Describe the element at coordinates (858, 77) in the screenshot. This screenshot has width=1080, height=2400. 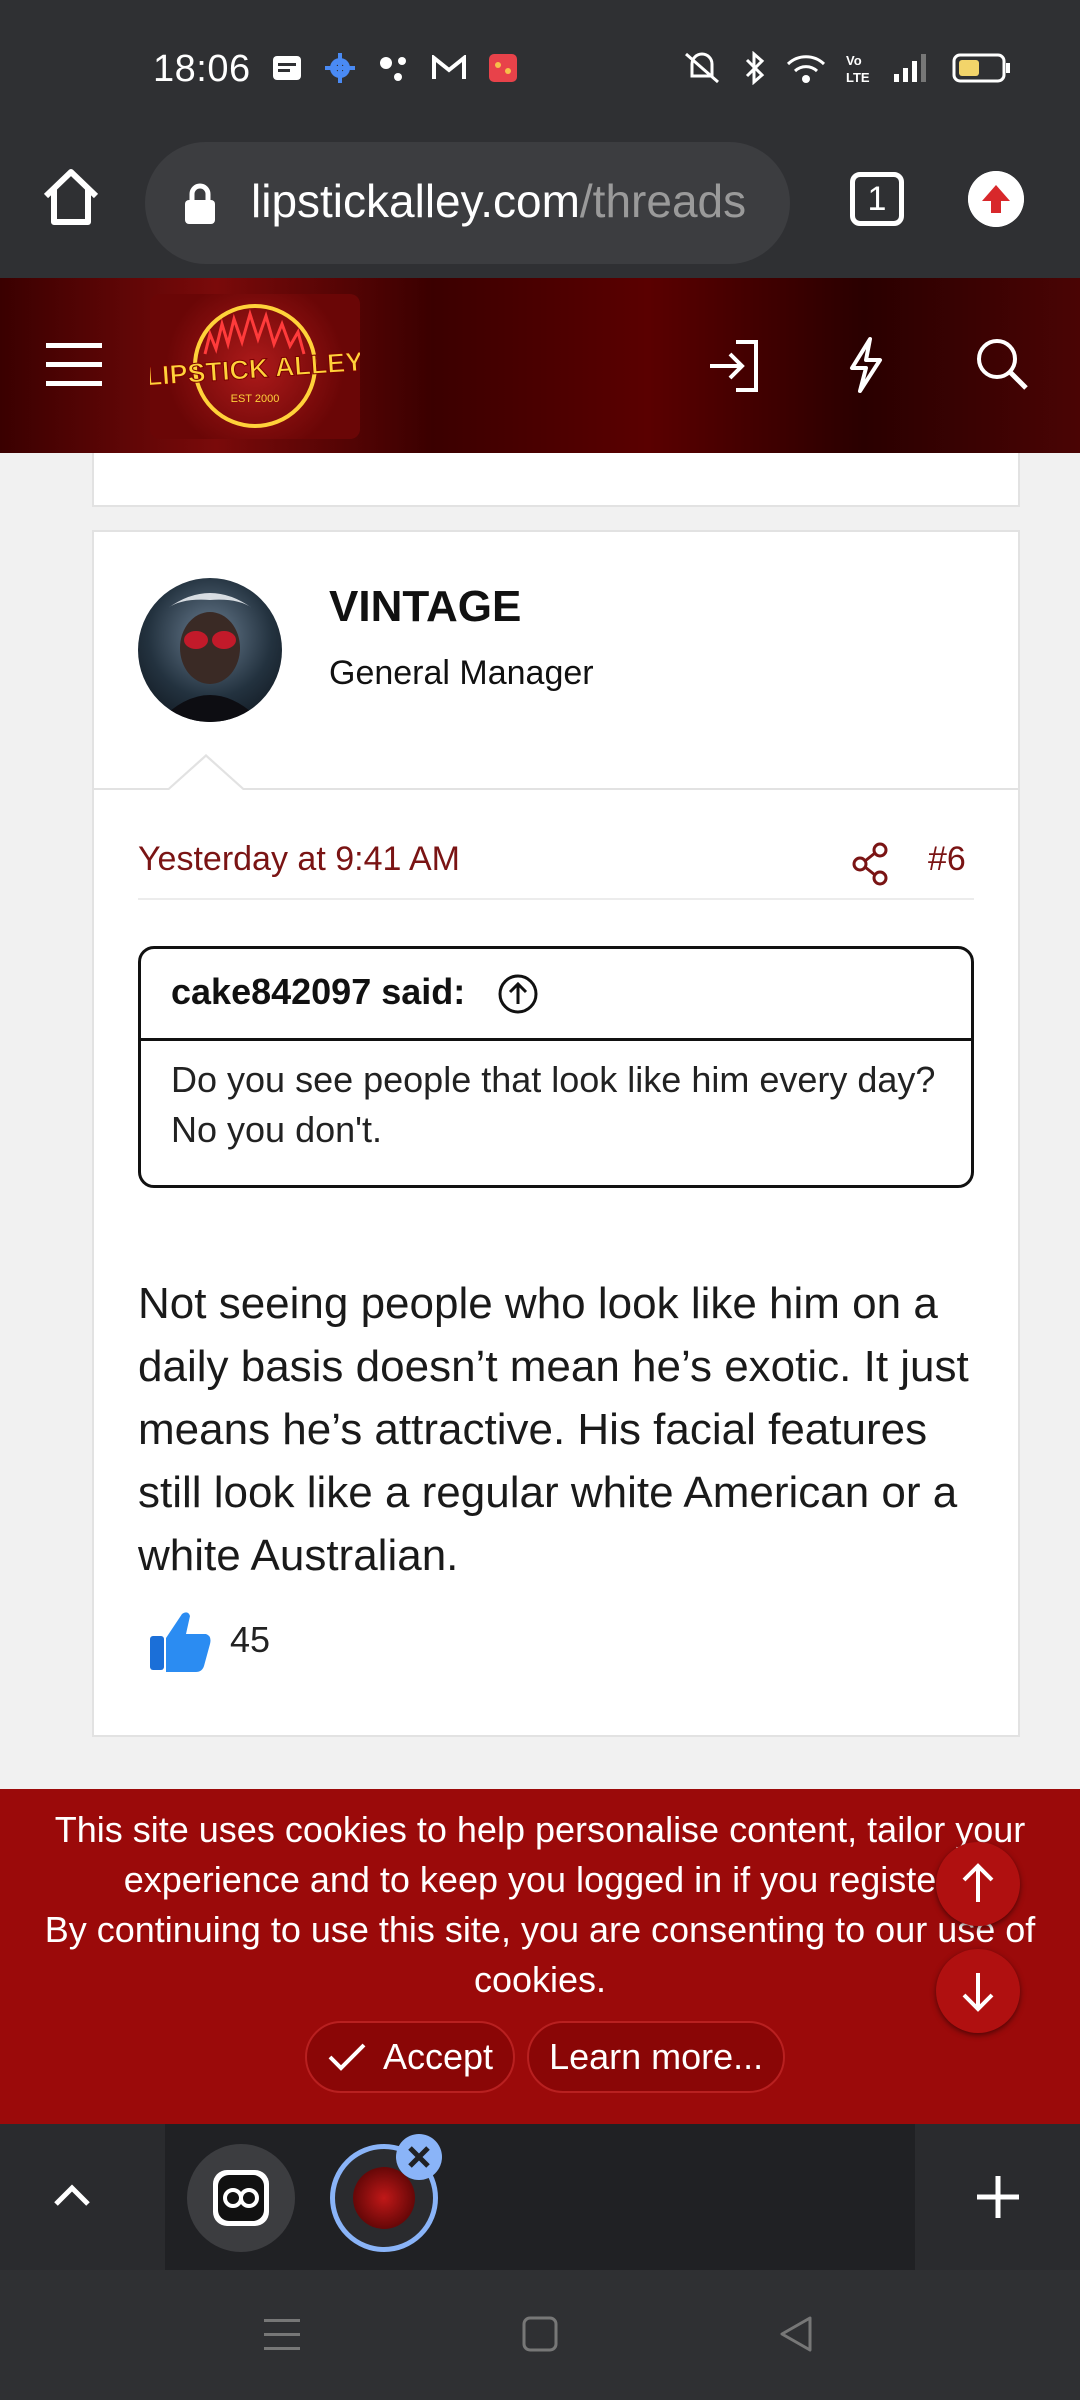
I see `svg-text: LTE` at that location.